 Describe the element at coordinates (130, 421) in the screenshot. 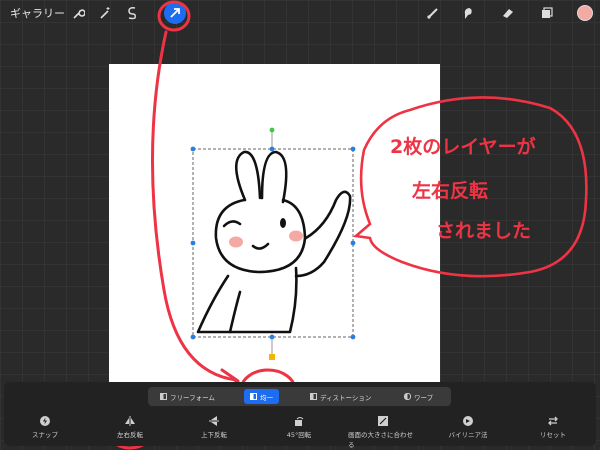

I see `flip-horizontal-icon` at that location.